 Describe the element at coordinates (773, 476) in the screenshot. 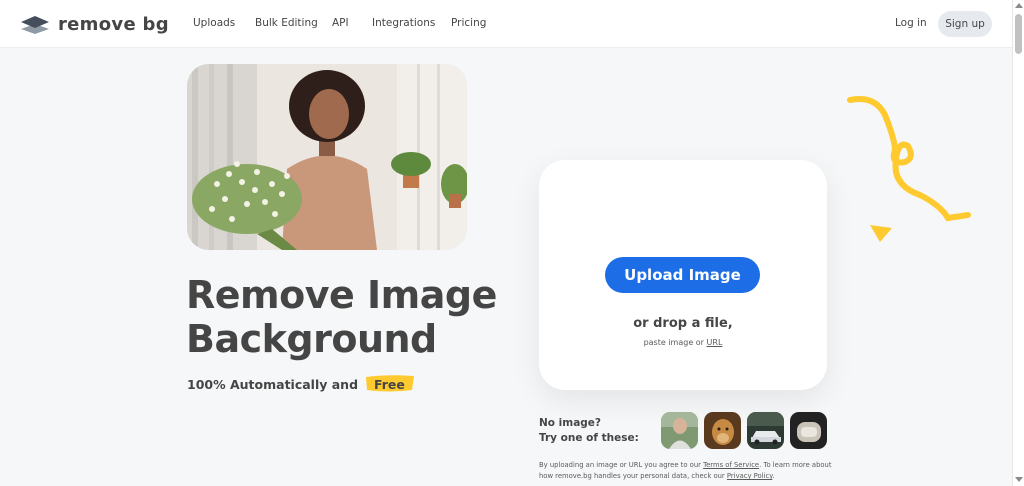

I see `legal-text-3: .` at that location.